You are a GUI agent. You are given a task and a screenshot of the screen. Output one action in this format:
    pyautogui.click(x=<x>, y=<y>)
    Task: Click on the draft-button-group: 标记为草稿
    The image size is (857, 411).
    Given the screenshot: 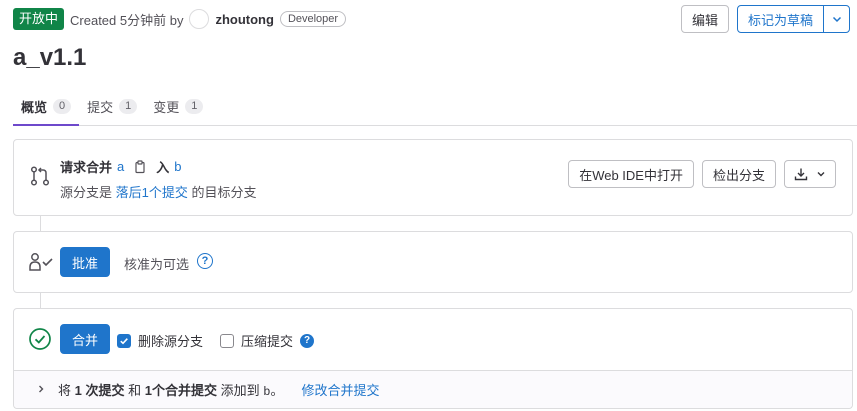 What is the action you would take?
    pyautogui.click(x=794, y=19)
    